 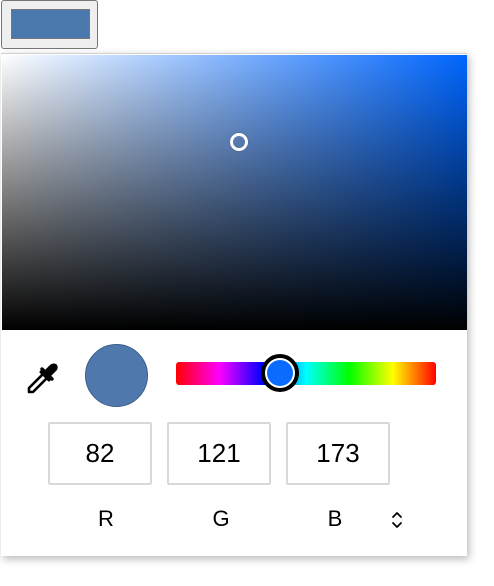 I want to click on hue-slider-thumb, so click(x=280, y=373).